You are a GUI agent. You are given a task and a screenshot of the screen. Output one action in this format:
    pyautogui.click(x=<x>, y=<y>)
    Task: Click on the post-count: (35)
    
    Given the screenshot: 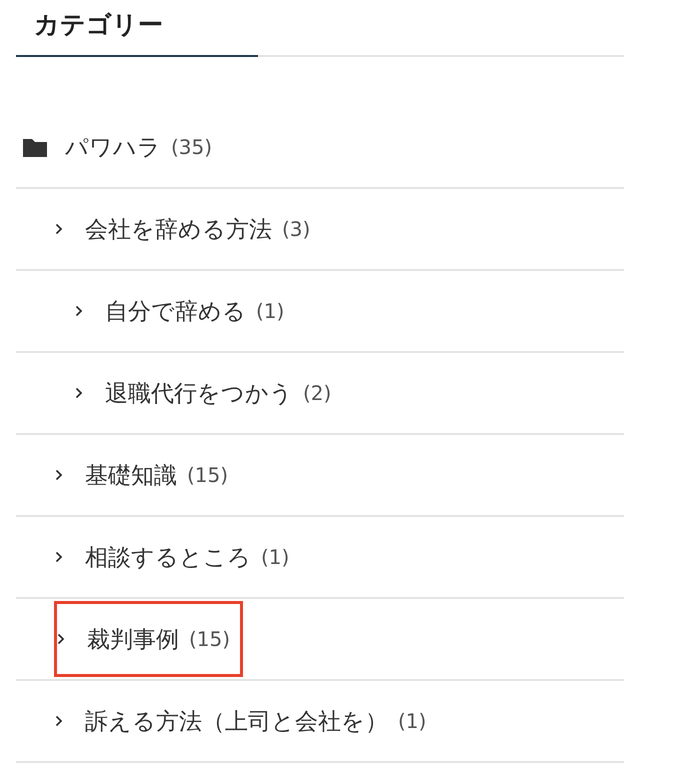 What is the action you would take?
    pyautogui.click(x=191, y=147)
    